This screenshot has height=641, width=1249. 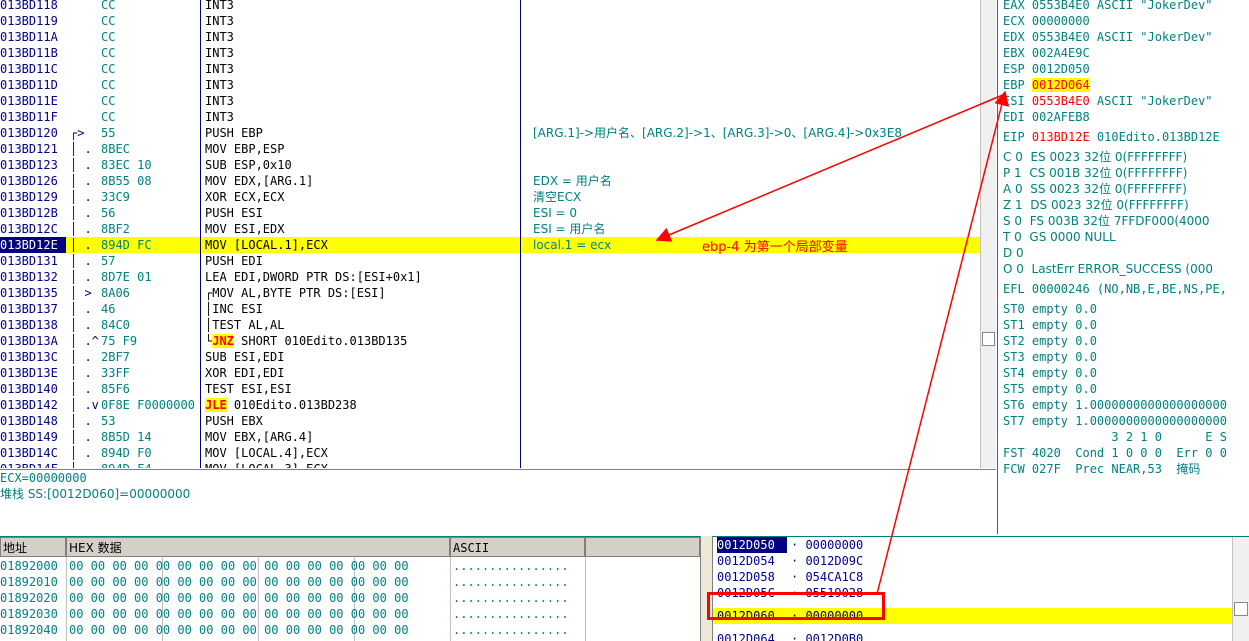 I want to click on disasm-address: 013BD11E, so click(x=33, y=101).